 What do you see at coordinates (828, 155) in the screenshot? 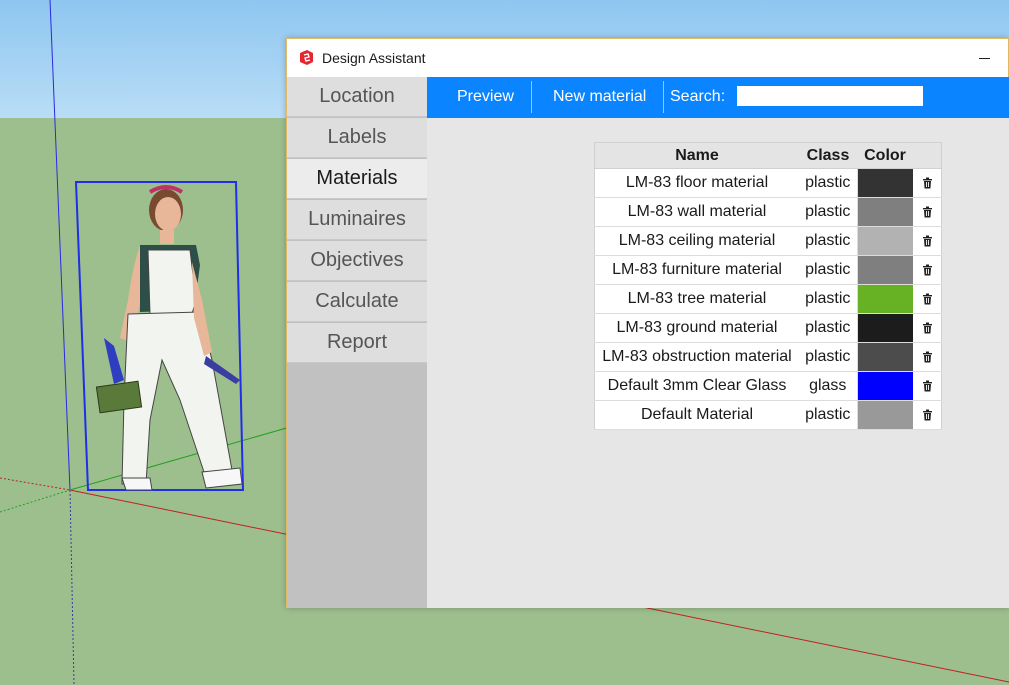
I see `class-column-header: Class` at bounding box center [828, 155].